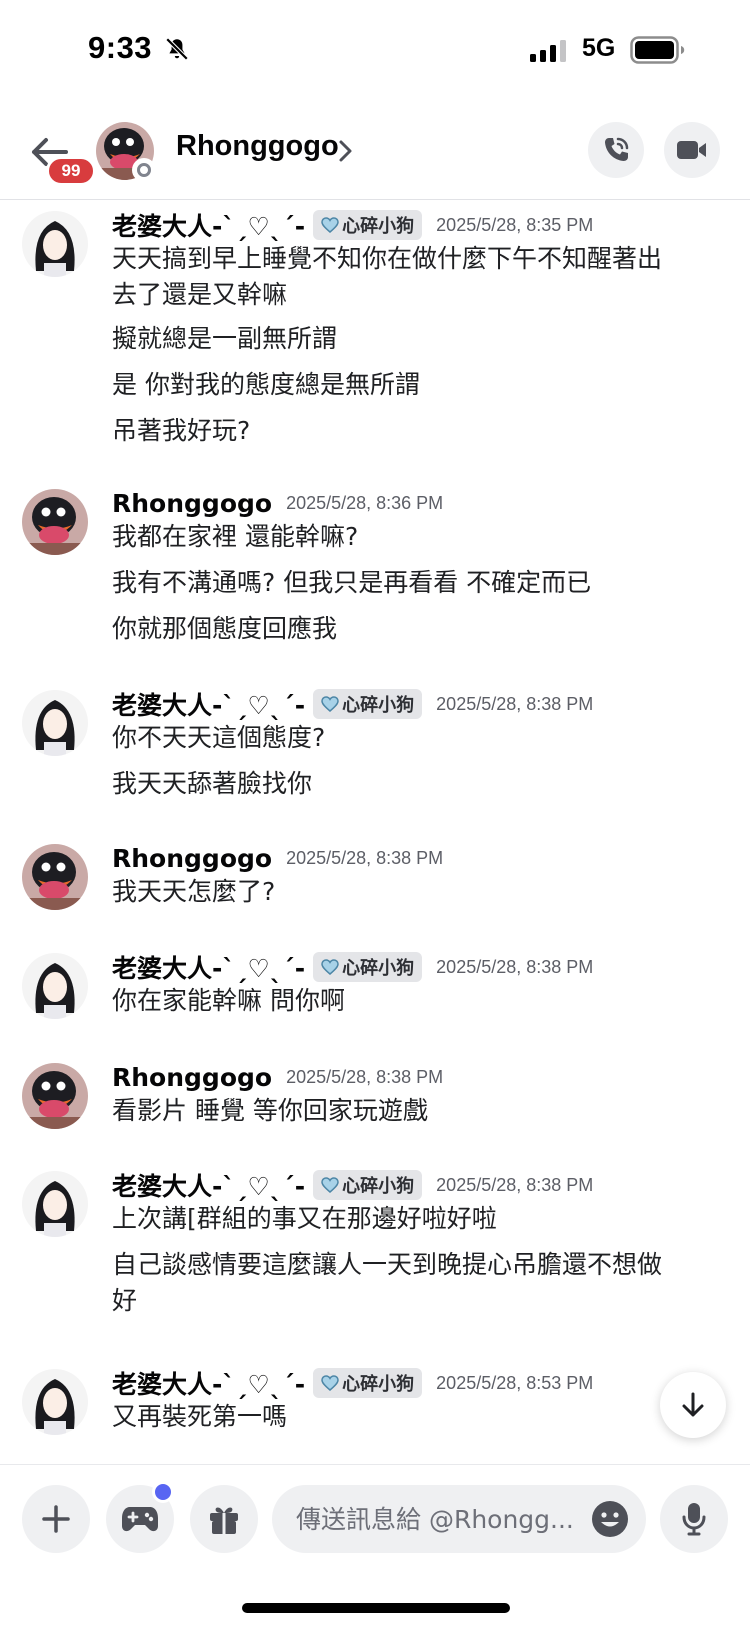 The width and height of the screenshot is (750, 1626). Describe the element at coordinates (422, 1001) in the screenshot. I see `message-text: 你在家能幹嘛 問你啊` at that location.